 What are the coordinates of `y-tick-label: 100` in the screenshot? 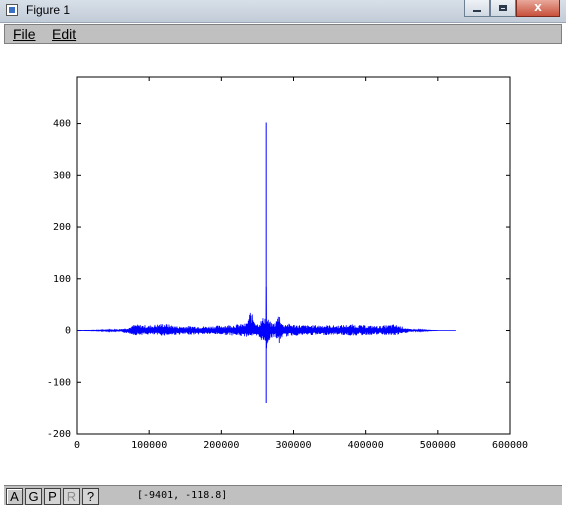 It's located at (62, 279).